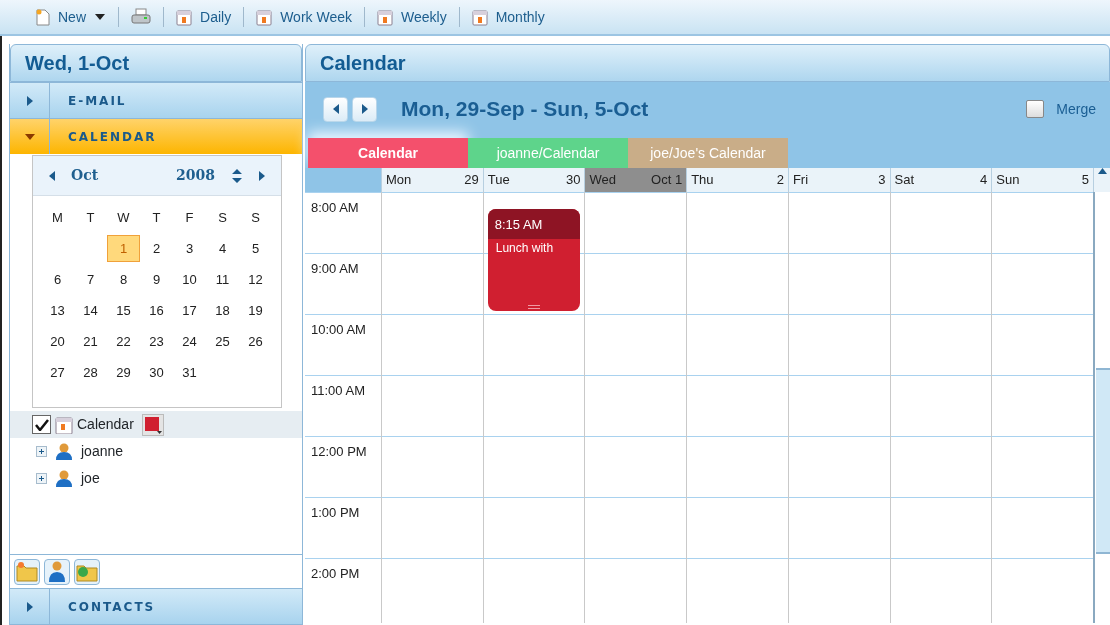  What do you see at coordinates (105, 424) in the screenshot?
I see `calendar-label: Calendar` at bounding box center [105, 424].